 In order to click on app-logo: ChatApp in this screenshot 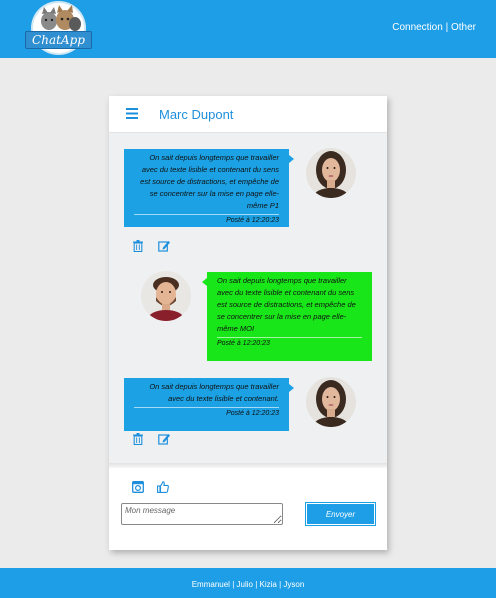, I will do `click(58, 28)`.